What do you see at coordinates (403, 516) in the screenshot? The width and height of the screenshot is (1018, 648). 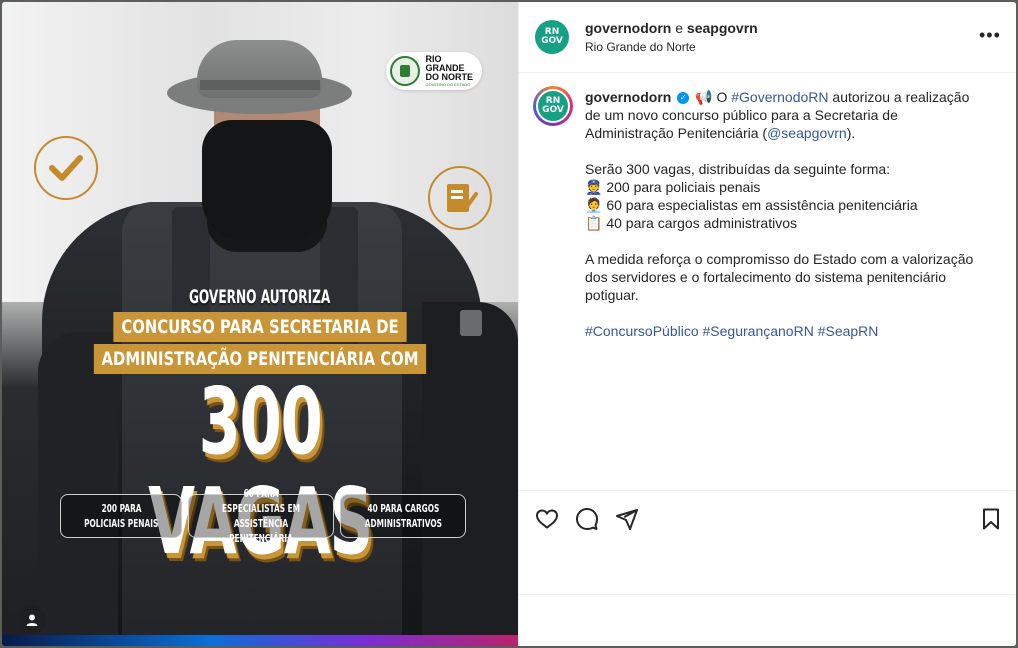 I see `pill-administrativos: 40 PARA CARGOS ADMINISTRATIVOS` at bounding box center [403, 516].